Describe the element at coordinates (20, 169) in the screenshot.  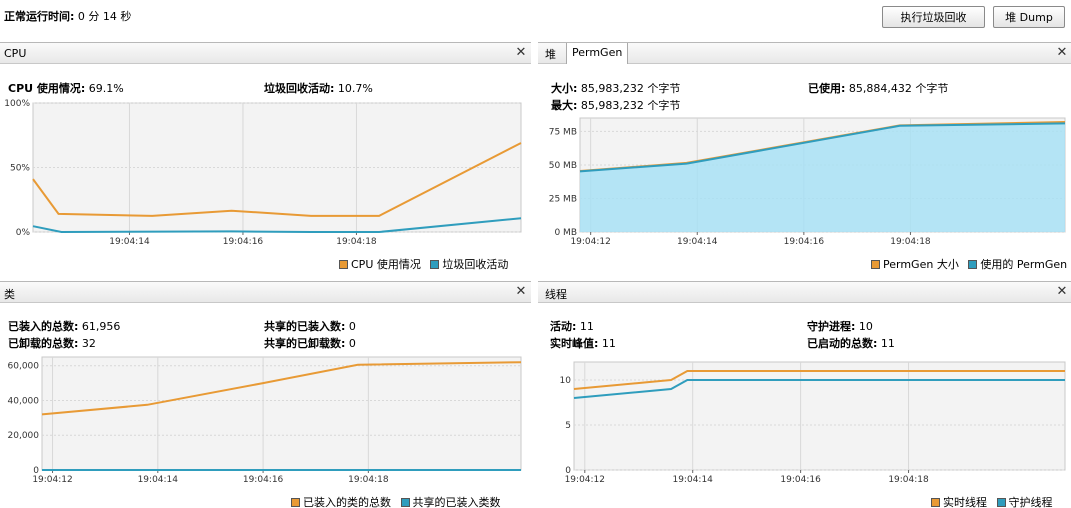
I see `y-tick-label: 50%` at that location.